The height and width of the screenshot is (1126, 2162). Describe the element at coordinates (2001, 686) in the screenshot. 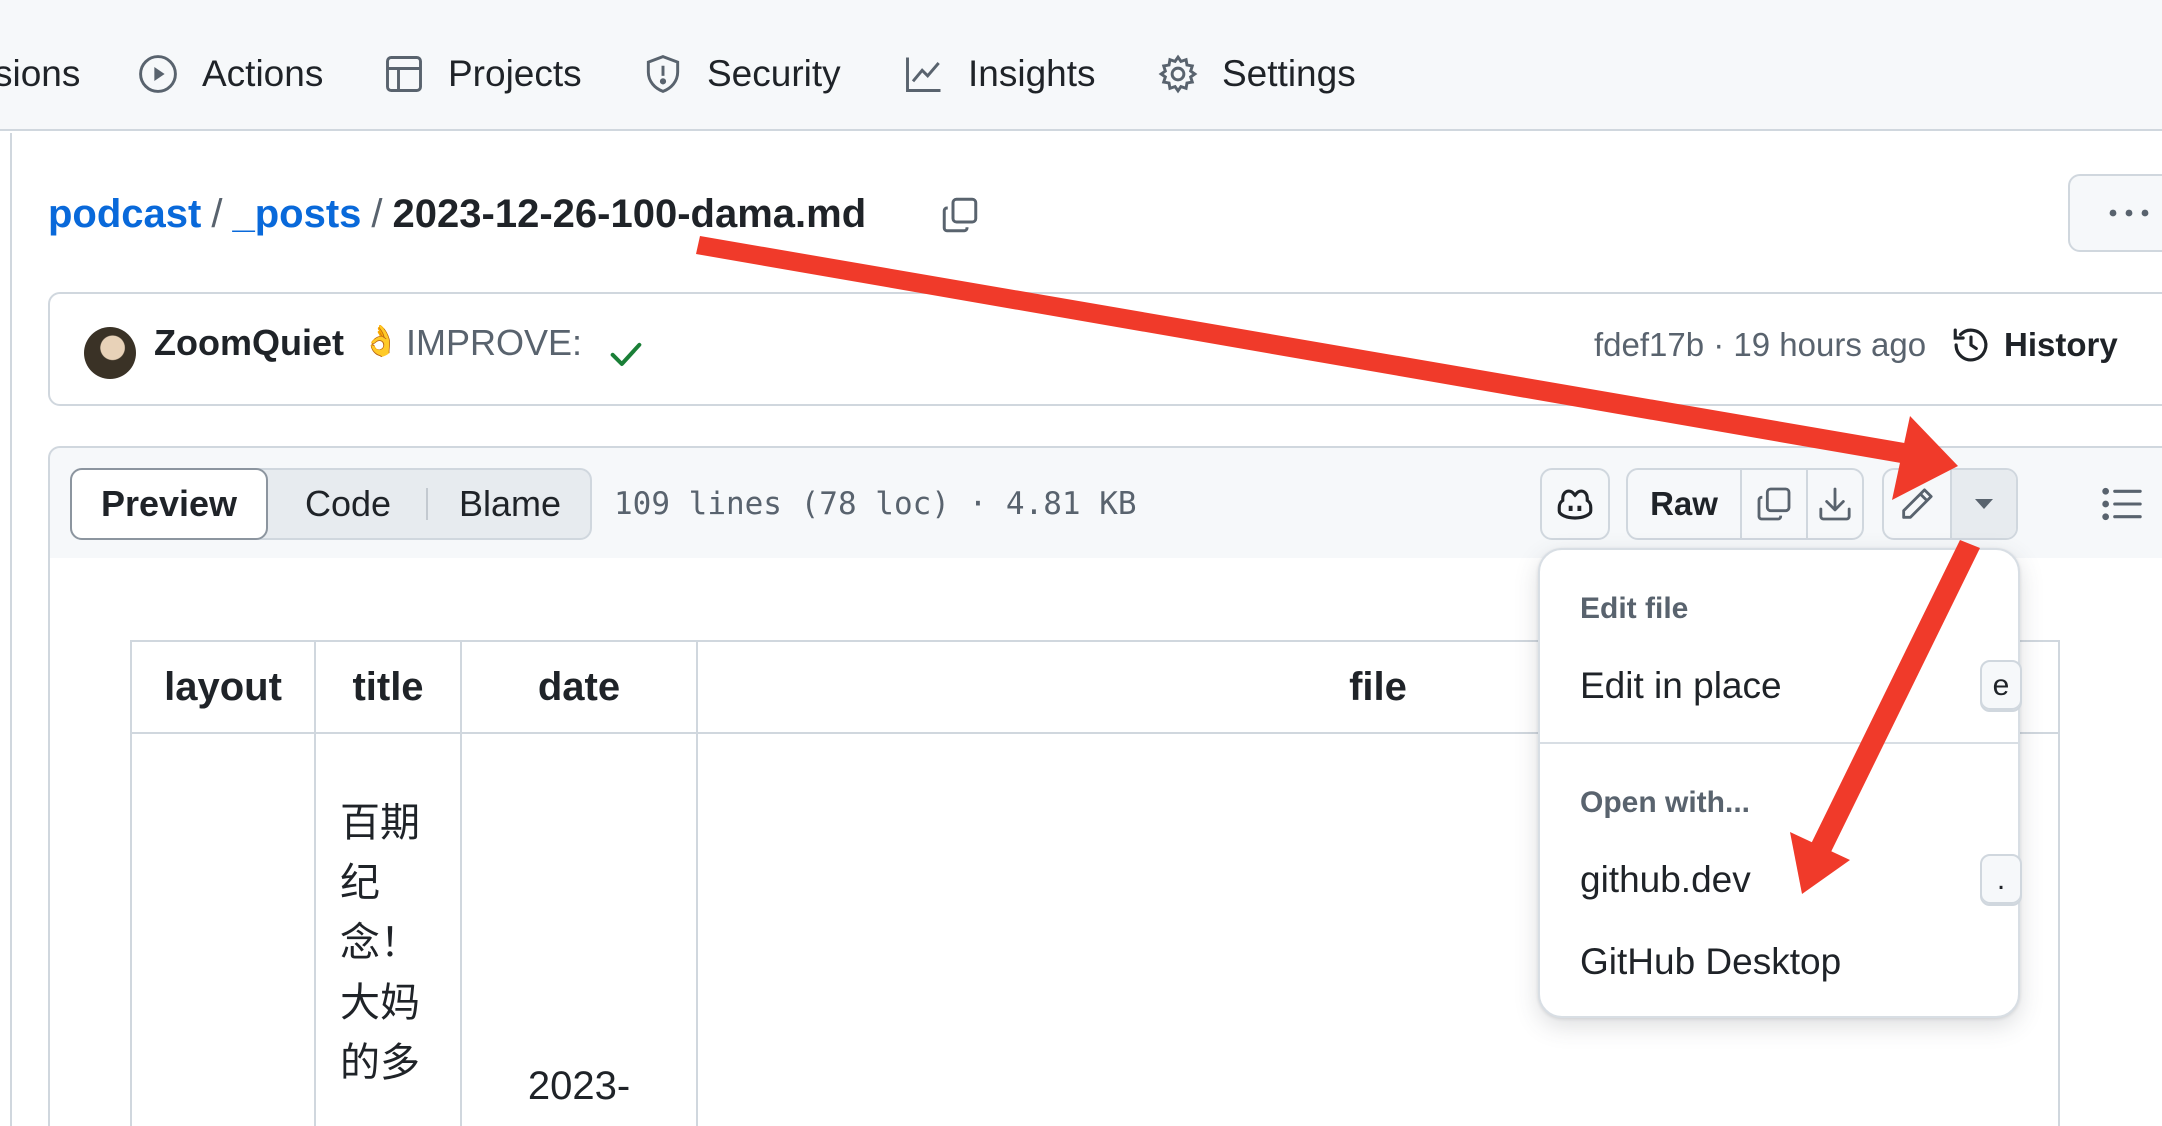

I see `shortcut-key-e: e` at that location.